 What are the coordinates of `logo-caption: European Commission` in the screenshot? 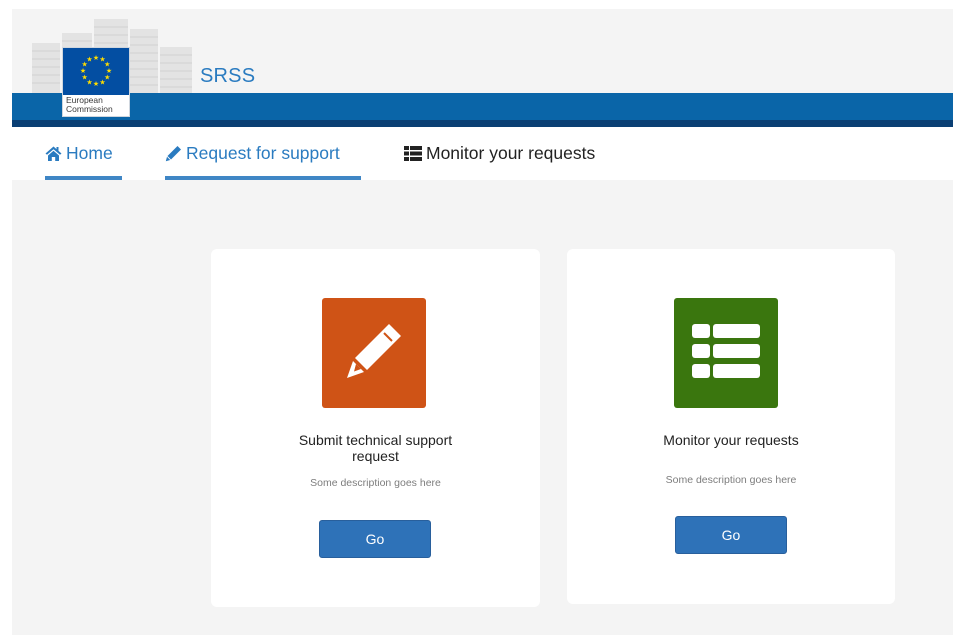 It's located at (89, 105).